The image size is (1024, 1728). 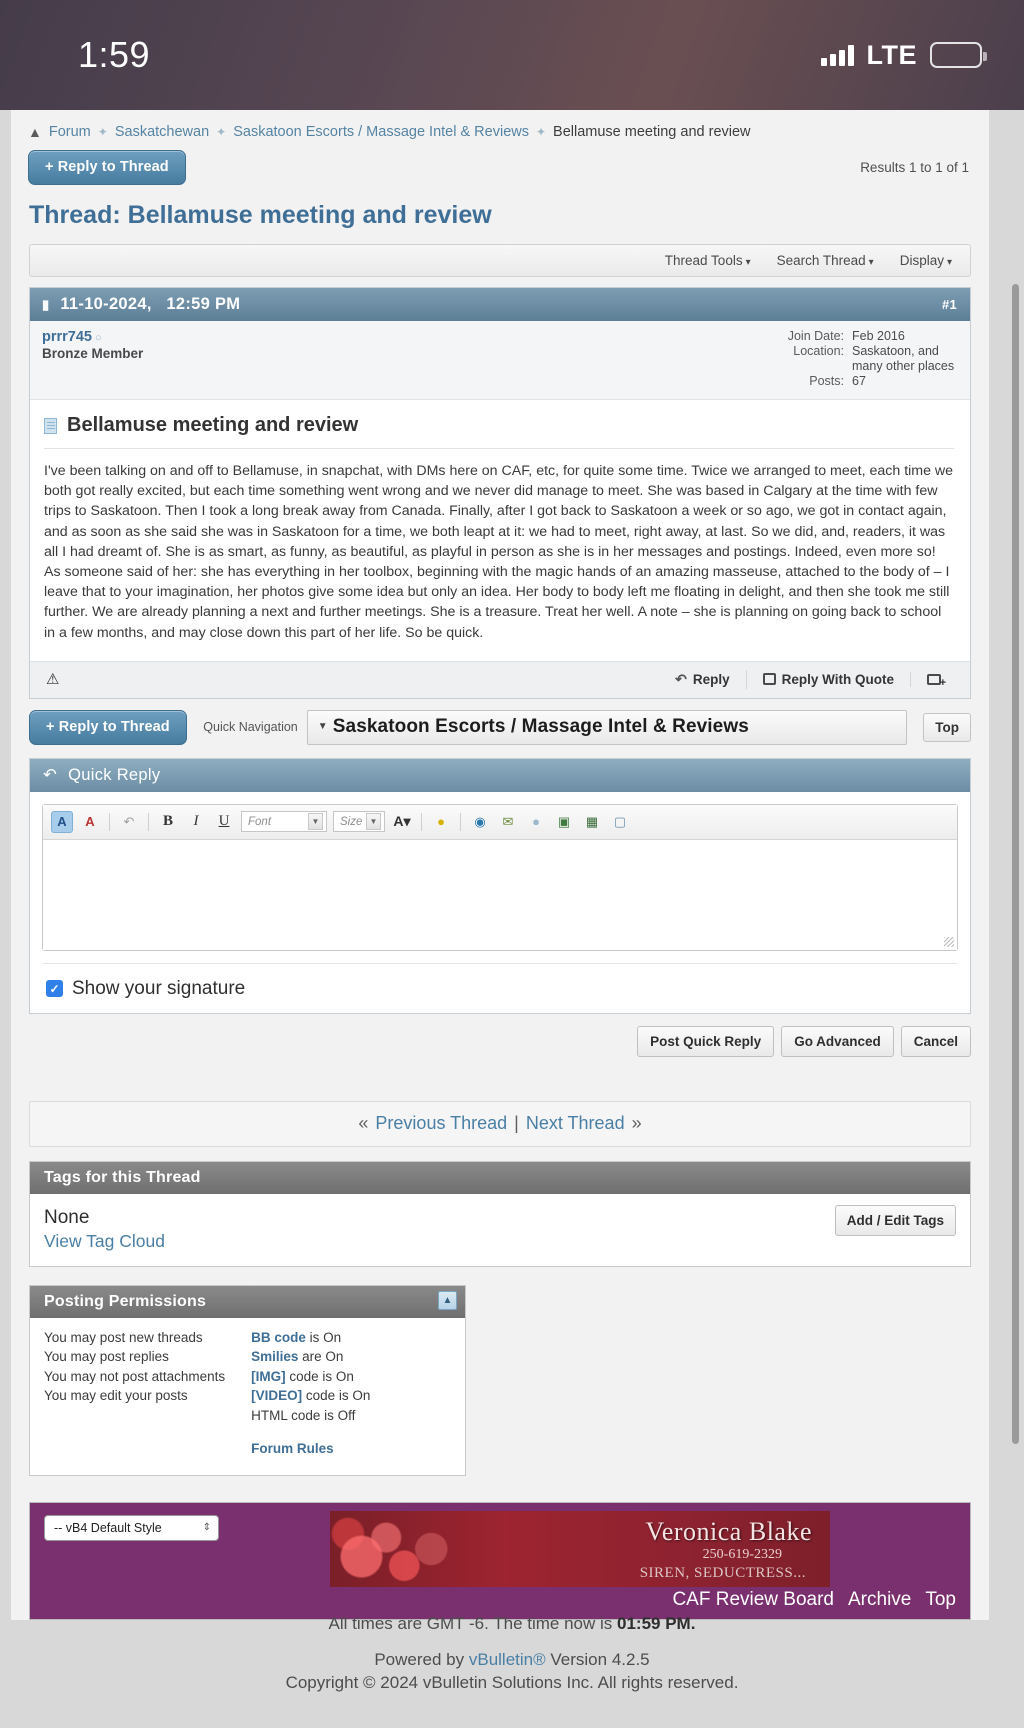 What do you see at coordinates (949, 304) in the screenshot?
I see `post-number: #1` at bounding box center [949, 304].